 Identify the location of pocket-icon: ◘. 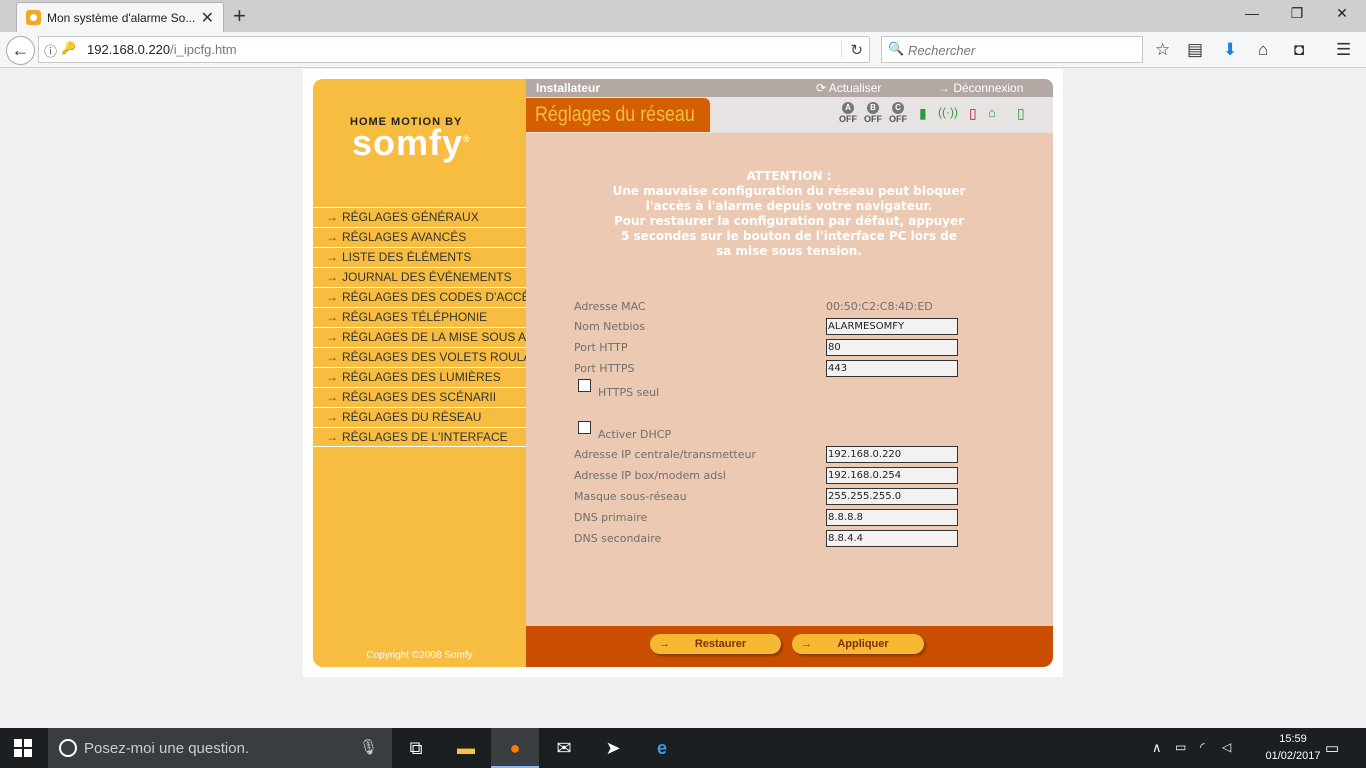
(1299, 50).